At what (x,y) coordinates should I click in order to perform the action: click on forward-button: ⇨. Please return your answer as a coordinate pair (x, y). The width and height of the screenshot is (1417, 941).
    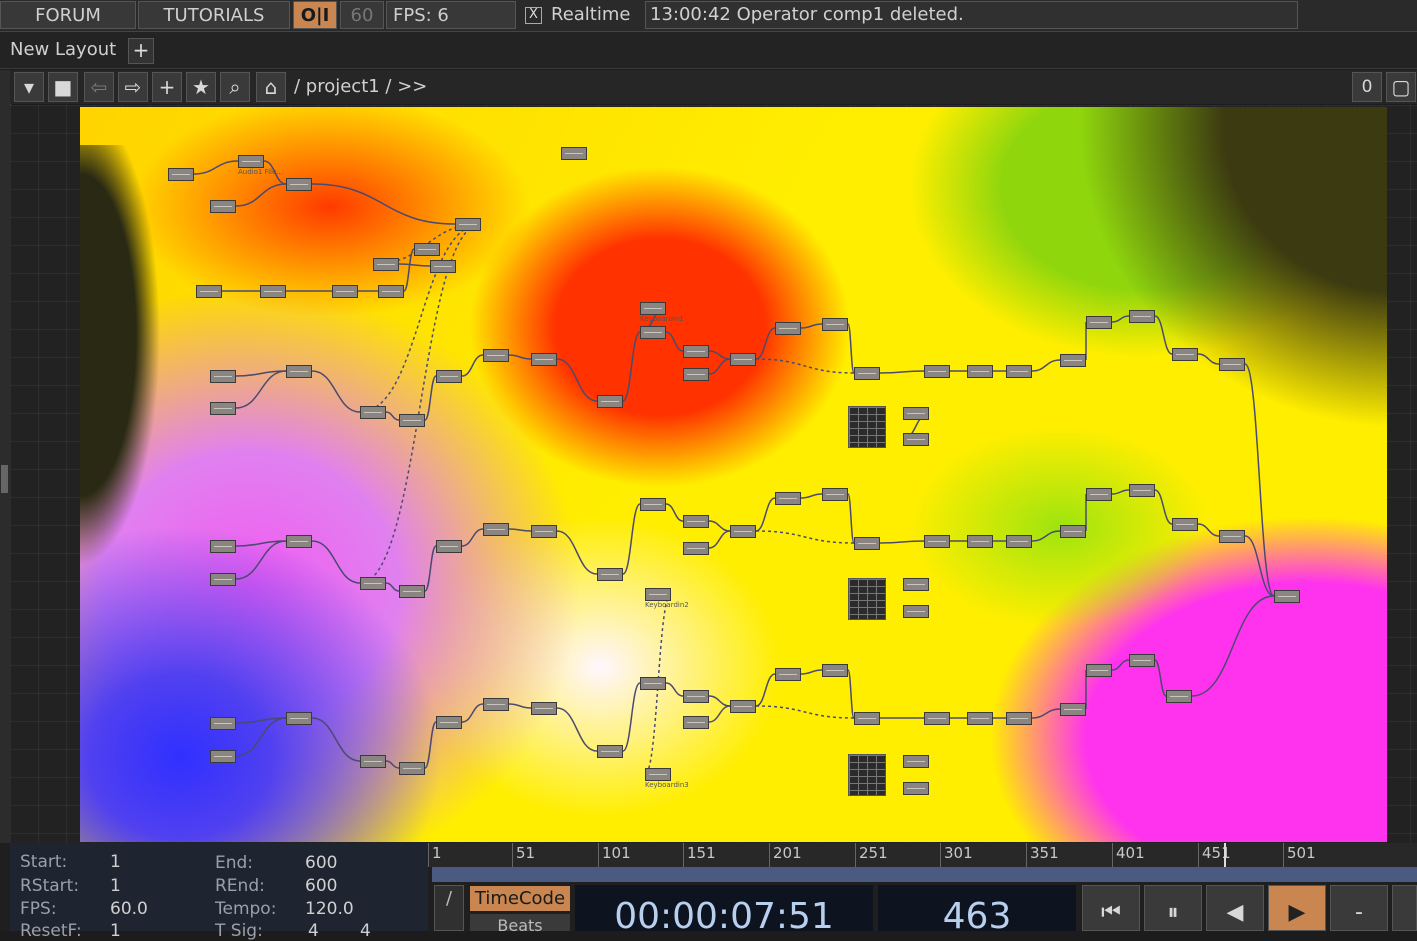
    Looking at the image, I should click on (133, 87).